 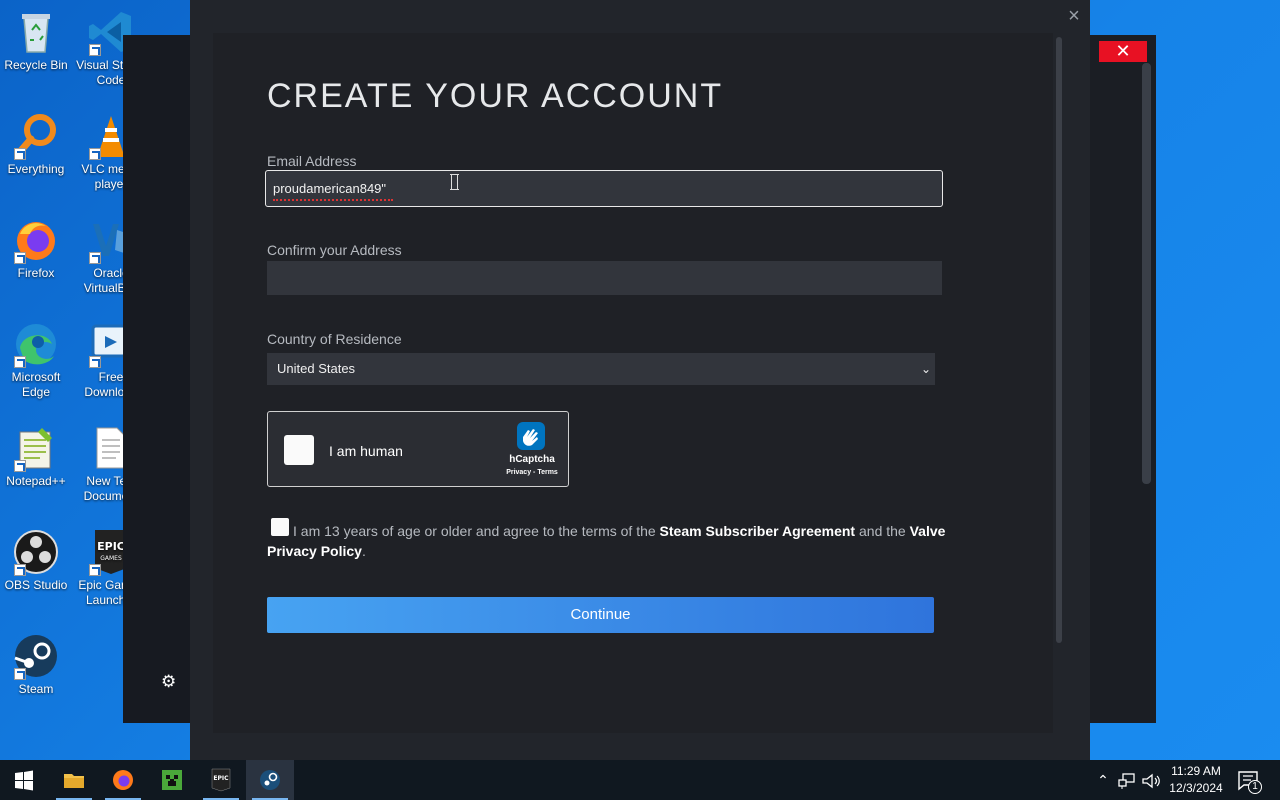 What do you see at coordinates (36, 65) in the screenshot?
I see `desktop-icon-label: Recycle Bin` at bounding box center [36, 65].